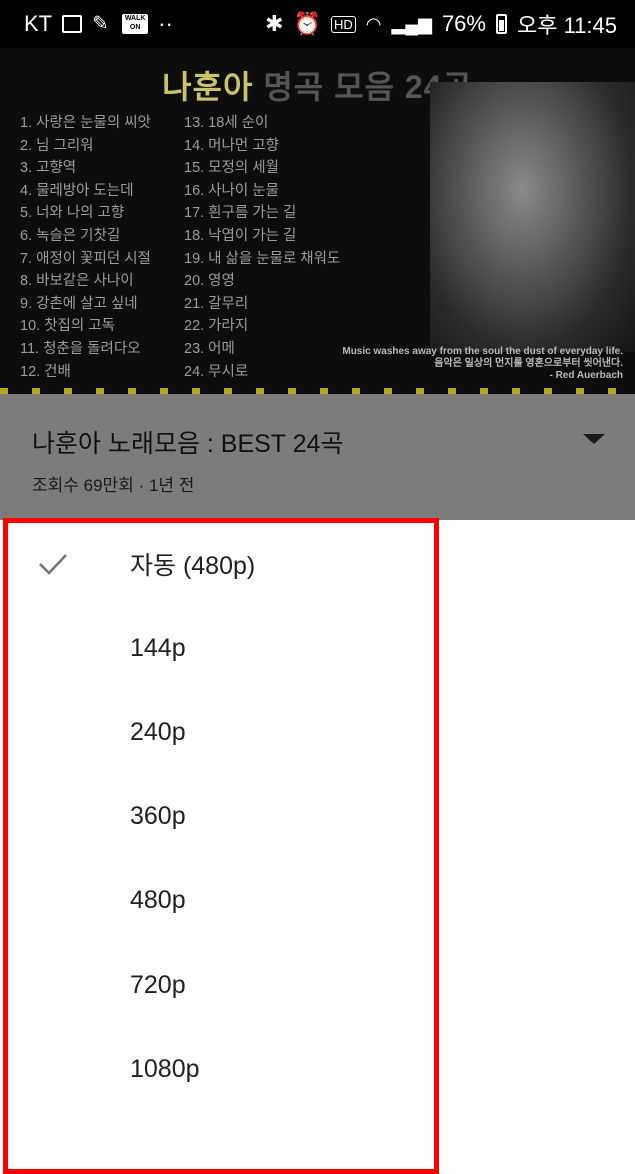 The image size is (635, 1174). I want to click on song-item: 5. 너와 나의 고향, so click(72, 213).